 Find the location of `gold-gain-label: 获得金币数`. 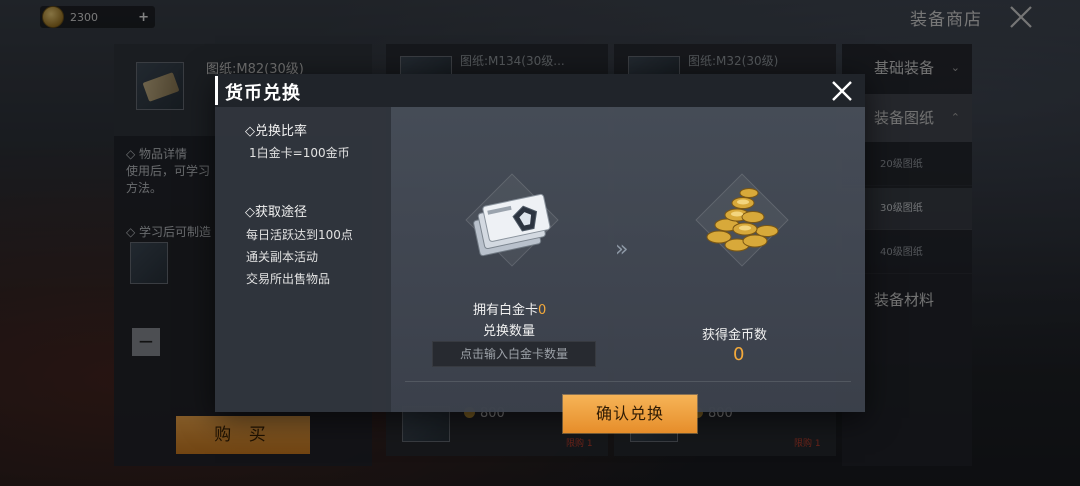

gold-gain-label: 获得金币数 is located at coordinates (735, 335).